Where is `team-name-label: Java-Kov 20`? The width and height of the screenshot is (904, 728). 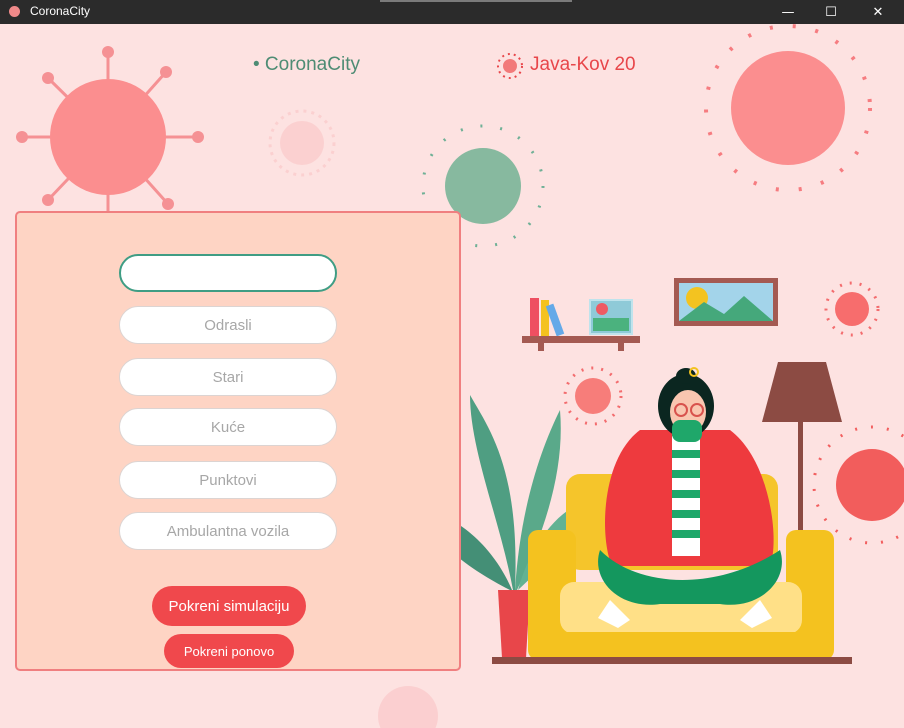 team-name-label: Java-Kov 20 is located at coordinates (583, 64).